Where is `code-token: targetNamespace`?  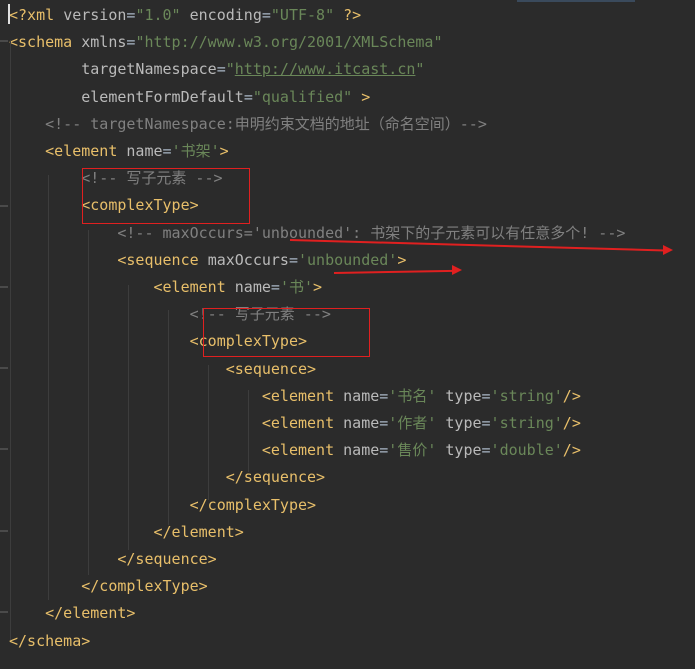 code-token: targetNamespace is located at coordinates (113, 69).